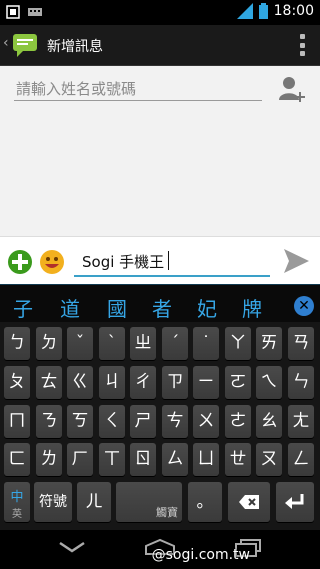  What do you see at coordinates (238, 459) in the screenshot?
I see `key: ㄝ` at bounding box center [238, 459].